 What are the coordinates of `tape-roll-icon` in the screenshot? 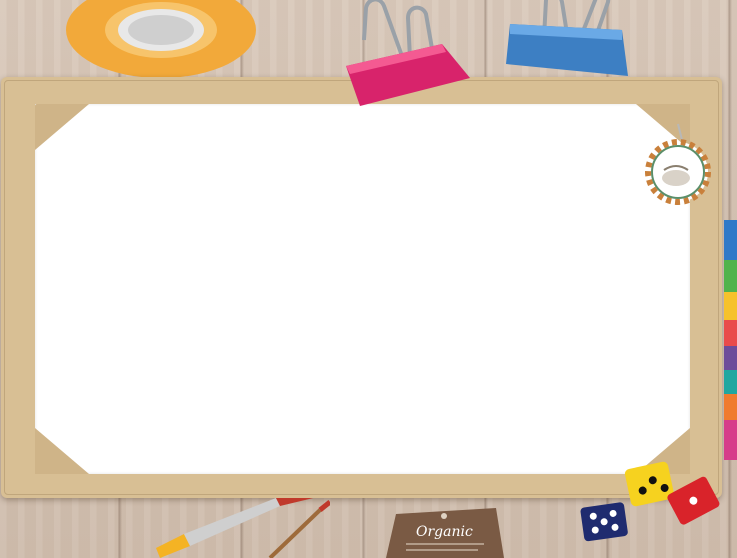 It's located at (161, 39).